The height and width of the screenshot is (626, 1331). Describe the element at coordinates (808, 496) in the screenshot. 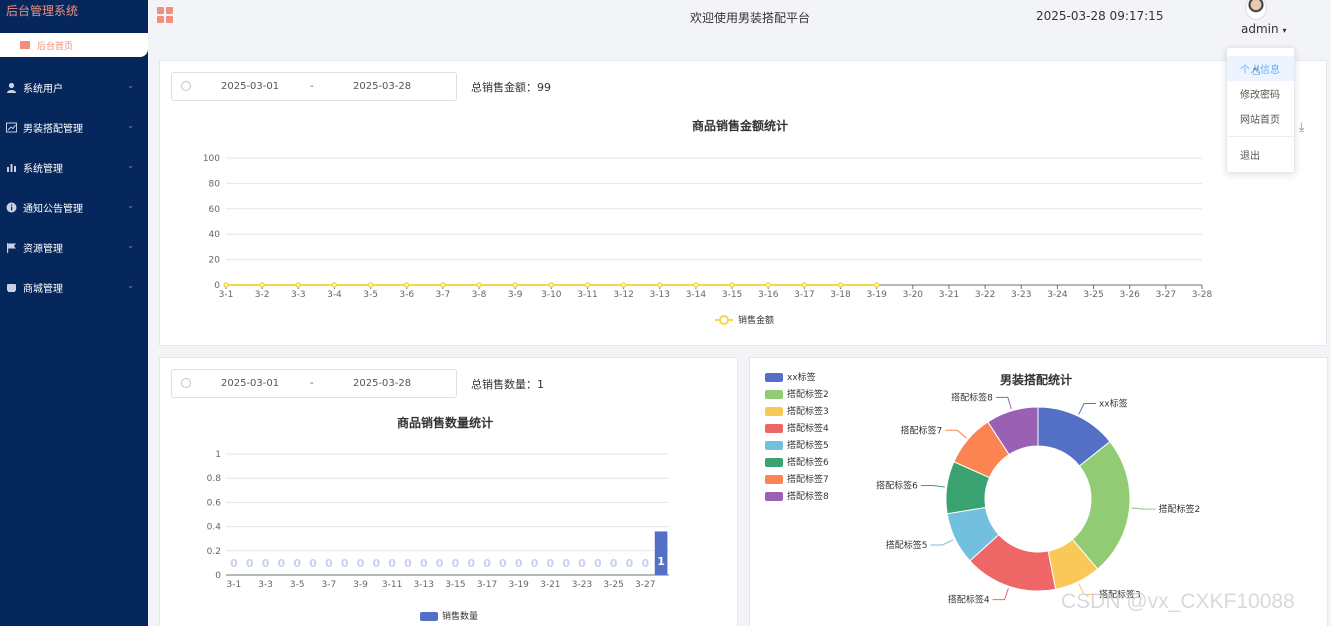

I see `legend-label: 搭配标签8` at that location.